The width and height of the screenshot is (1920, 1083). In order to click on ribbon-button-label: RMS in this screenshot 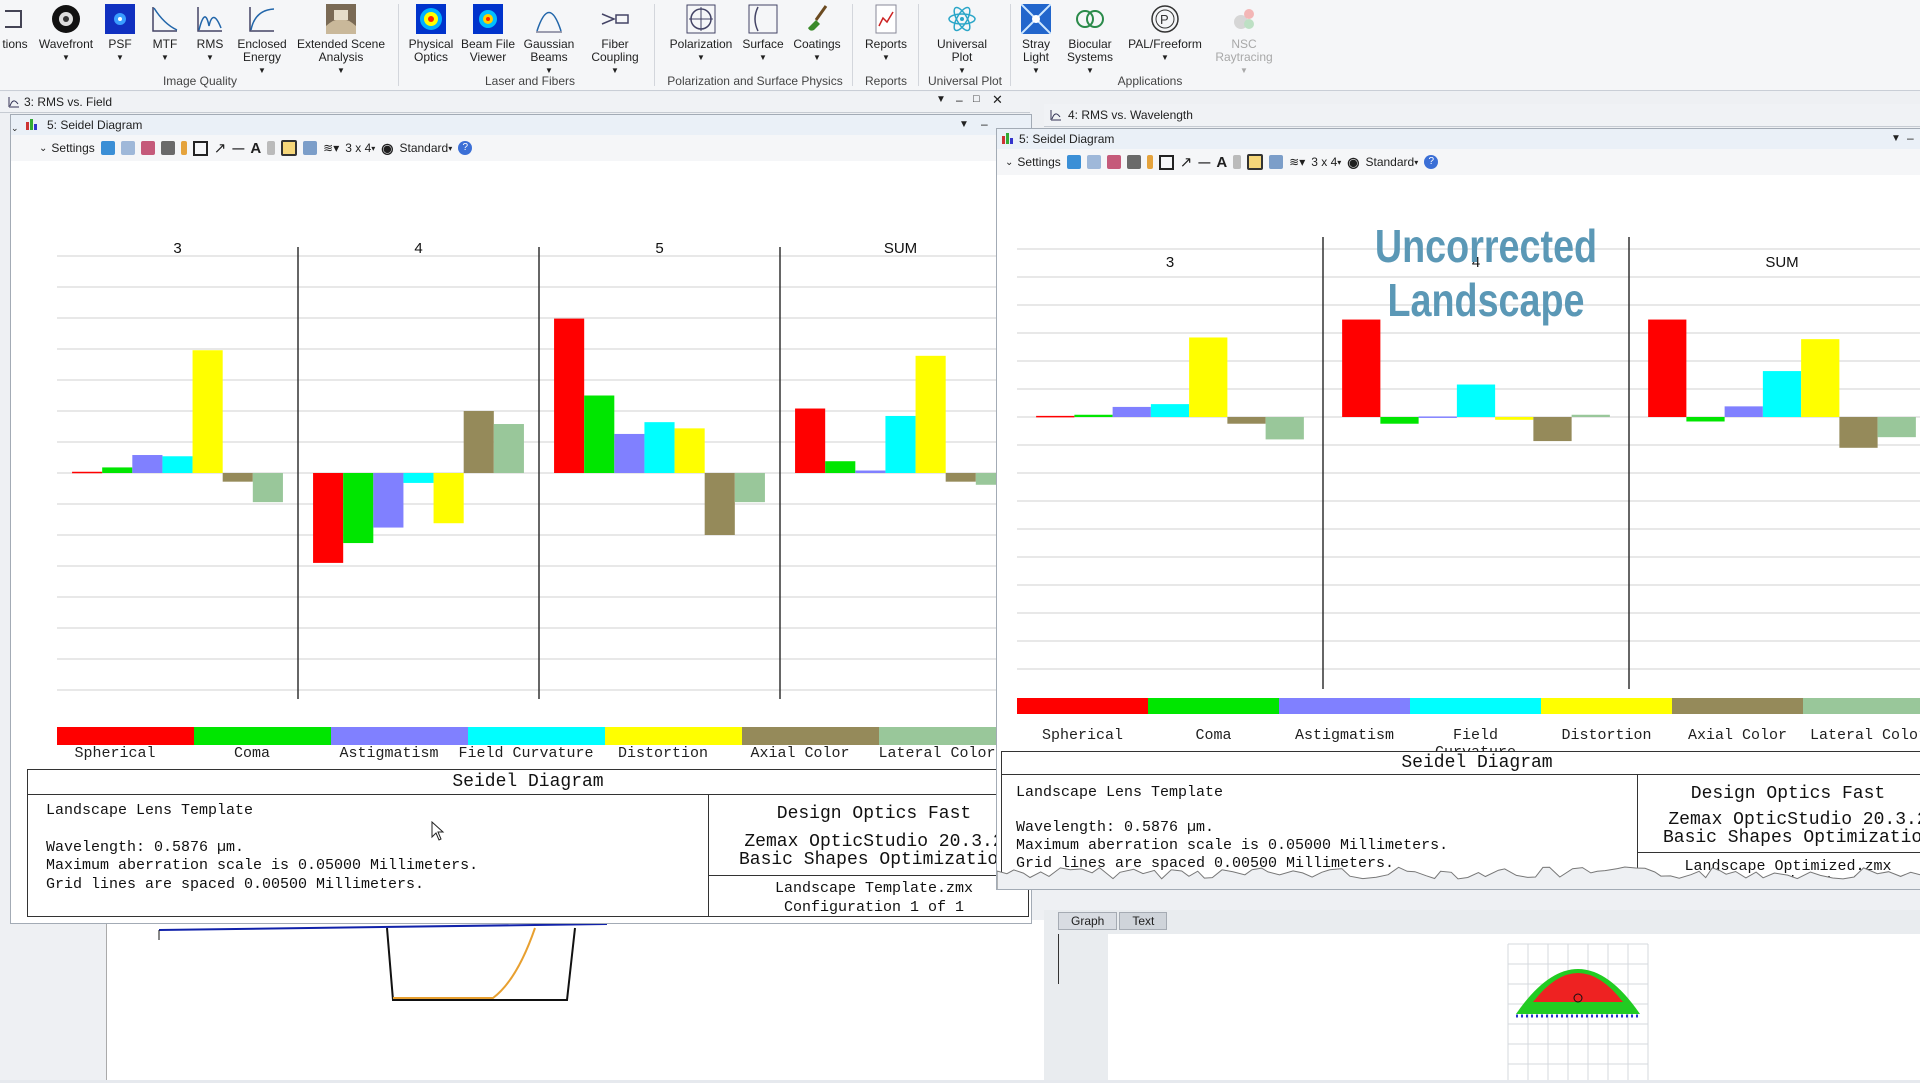, I will do `click(210, 44)`.